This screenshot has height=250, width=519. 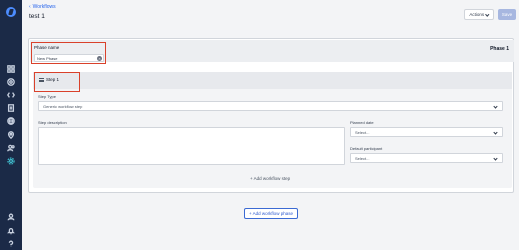 What do you see at coordinates (270, 106) in the screenshot?
I see `step-type-select: Generic workflow step` at bounding box center [270, 106].